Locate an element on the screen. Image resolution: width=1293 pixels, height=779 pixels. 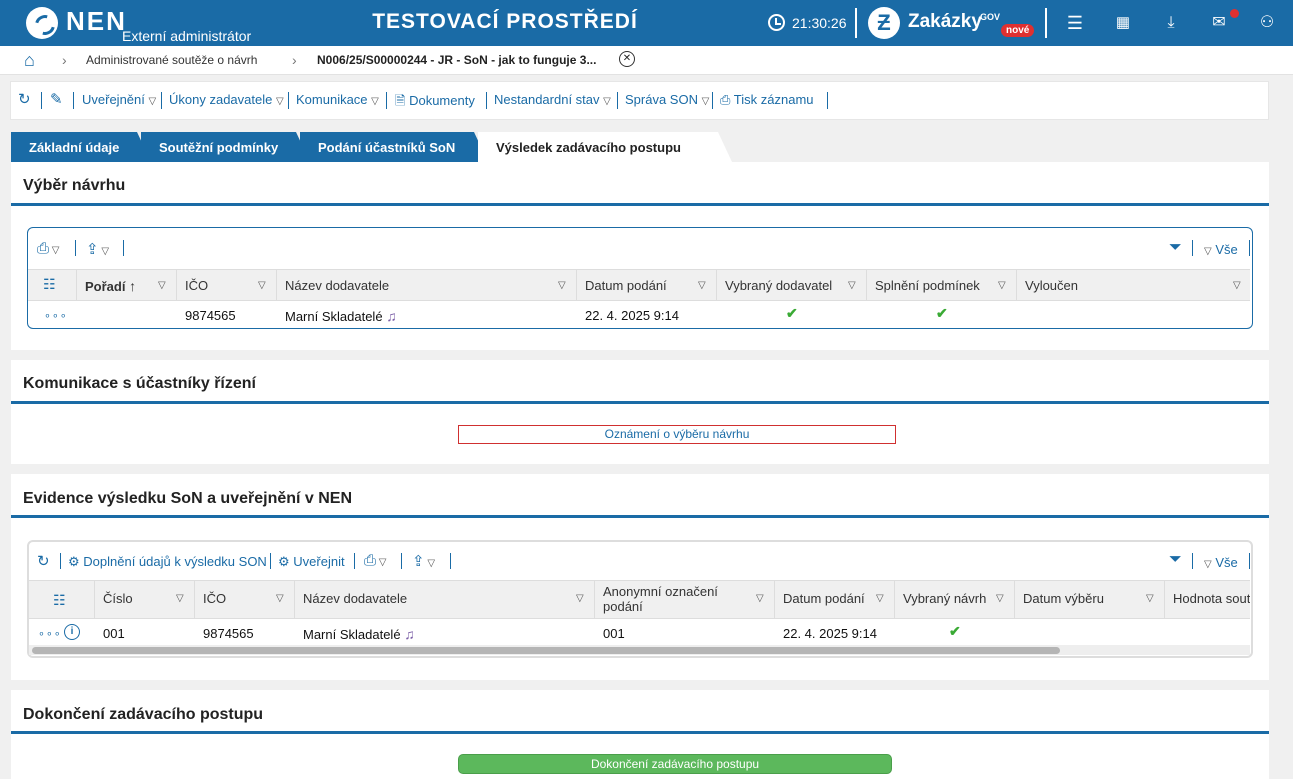
column-header-anonymni-oznaceni: Anonymní označení podání is located at coordinates (660, 599).